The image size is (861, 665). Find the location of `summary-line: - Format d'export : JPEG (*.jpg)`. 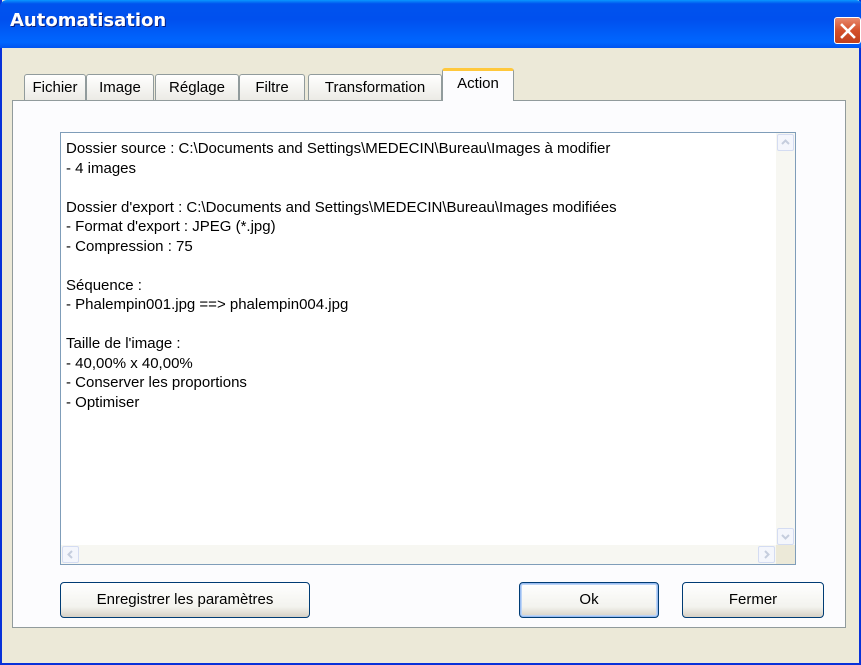

summary-line: - Format d'export : JPEG (*.jpg) is located at coordinates (171, 226).